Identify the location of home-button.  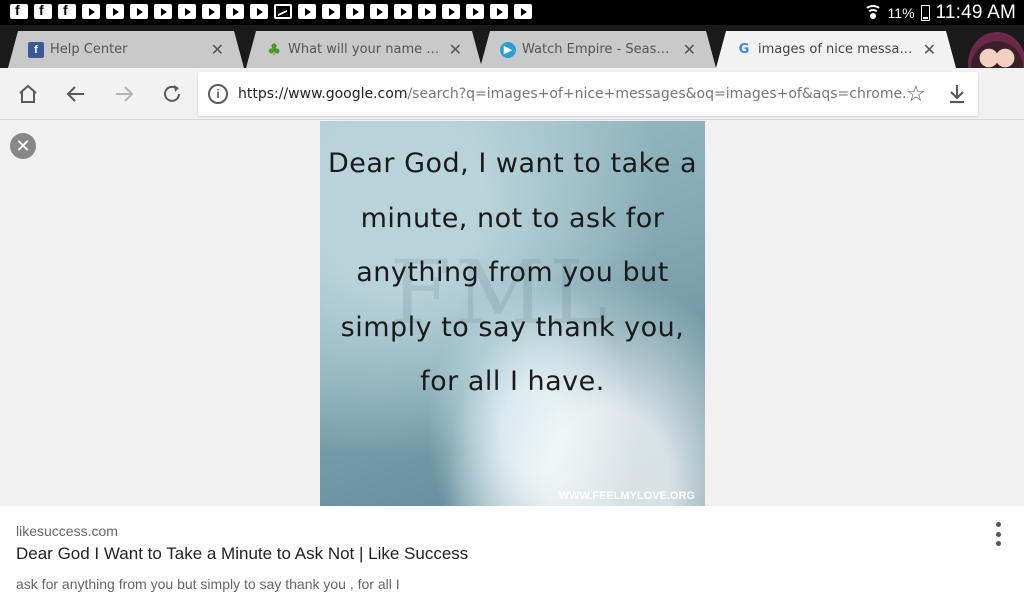
(28, 94).